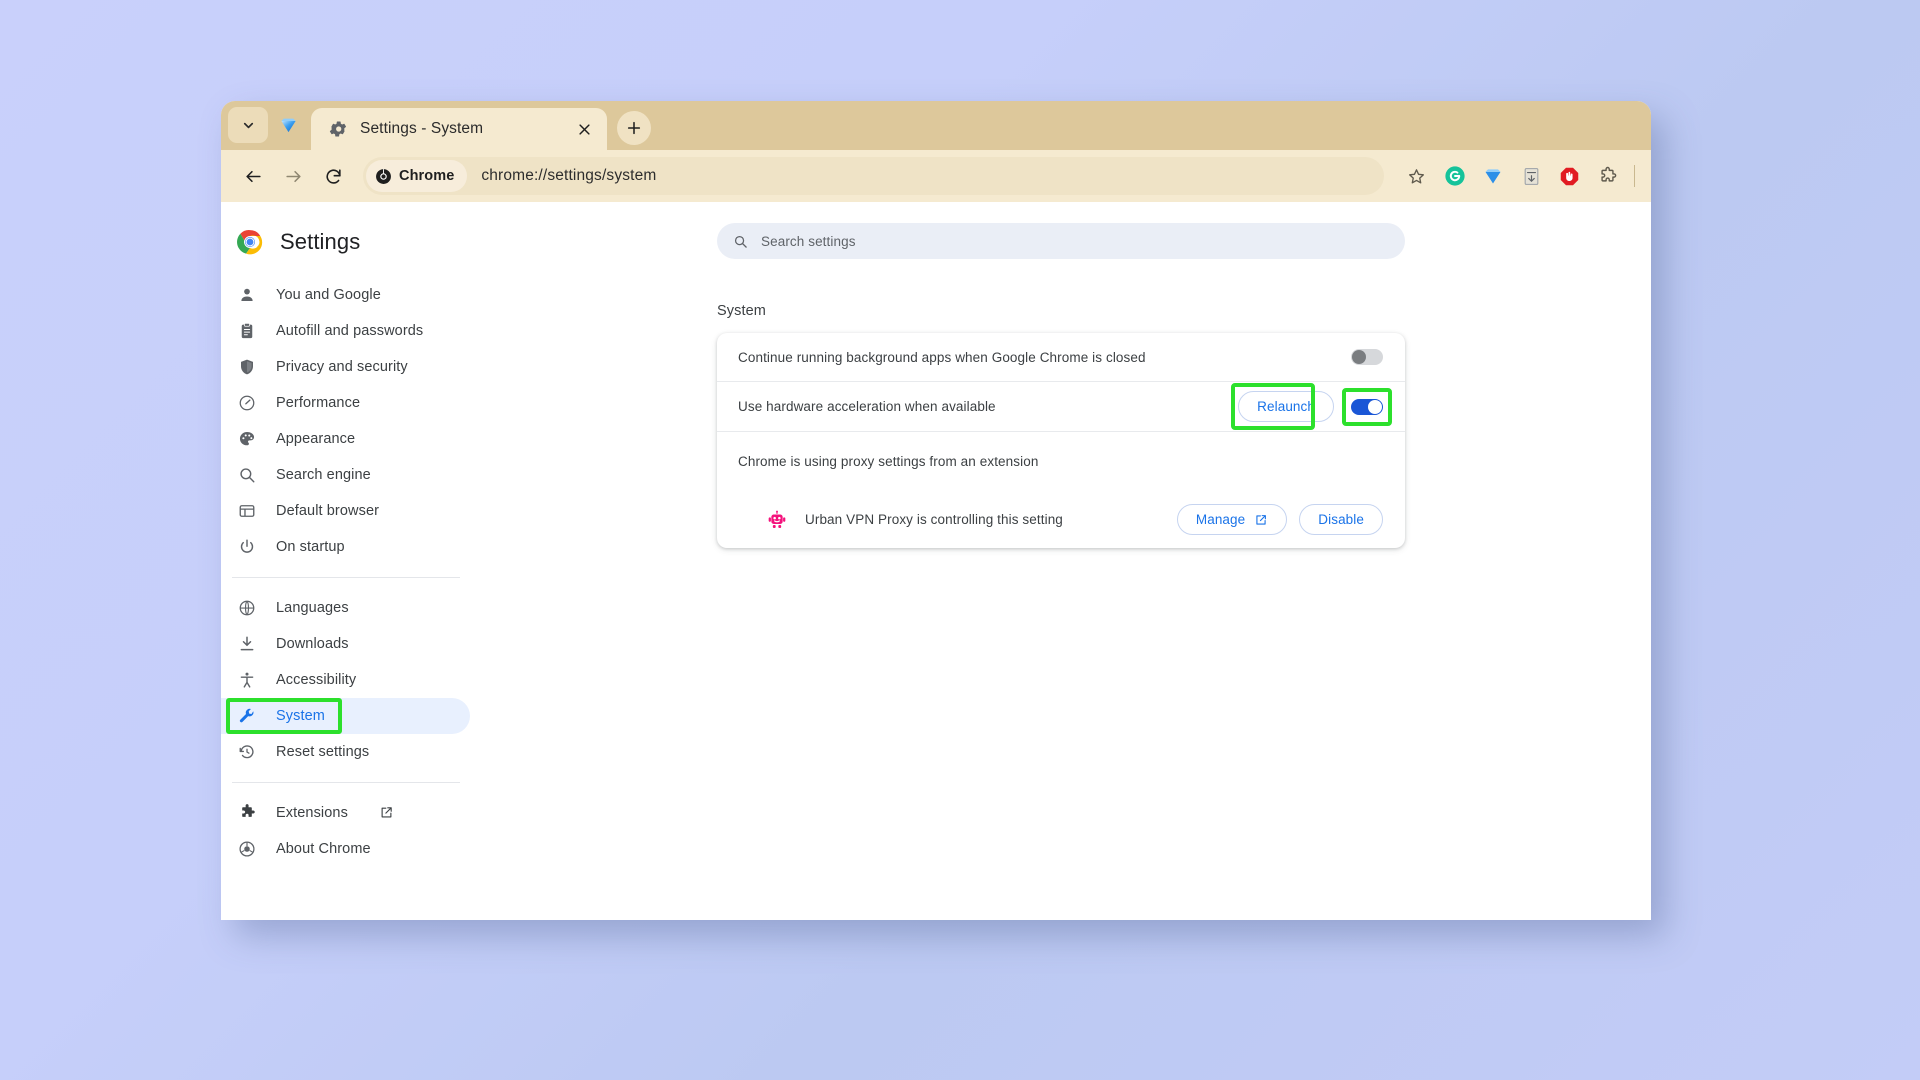 This screenshot has width=1920, height=1080. I want to click on back-button, so click(253, 176).